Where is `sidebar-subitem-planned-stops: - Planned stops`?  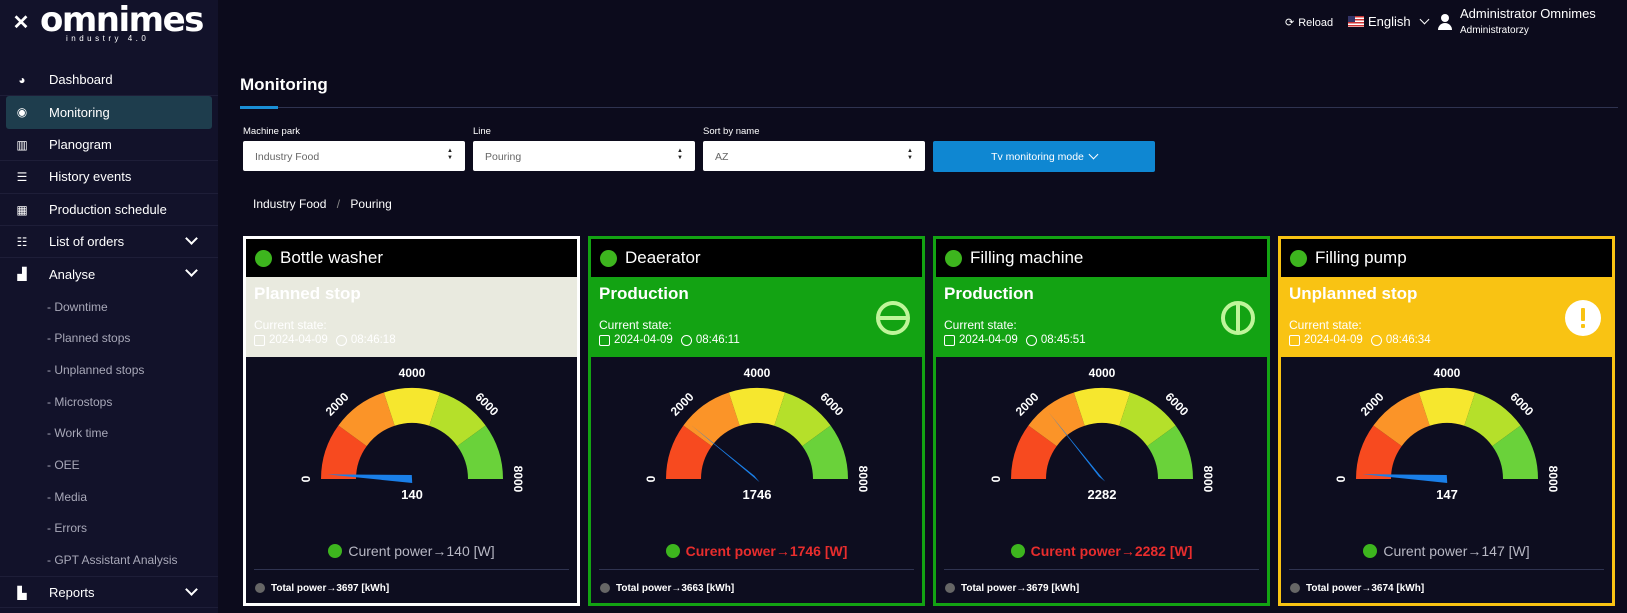
sidebar-subitem-planned-stops: - Planned stops is located at coordinates (109, 338).